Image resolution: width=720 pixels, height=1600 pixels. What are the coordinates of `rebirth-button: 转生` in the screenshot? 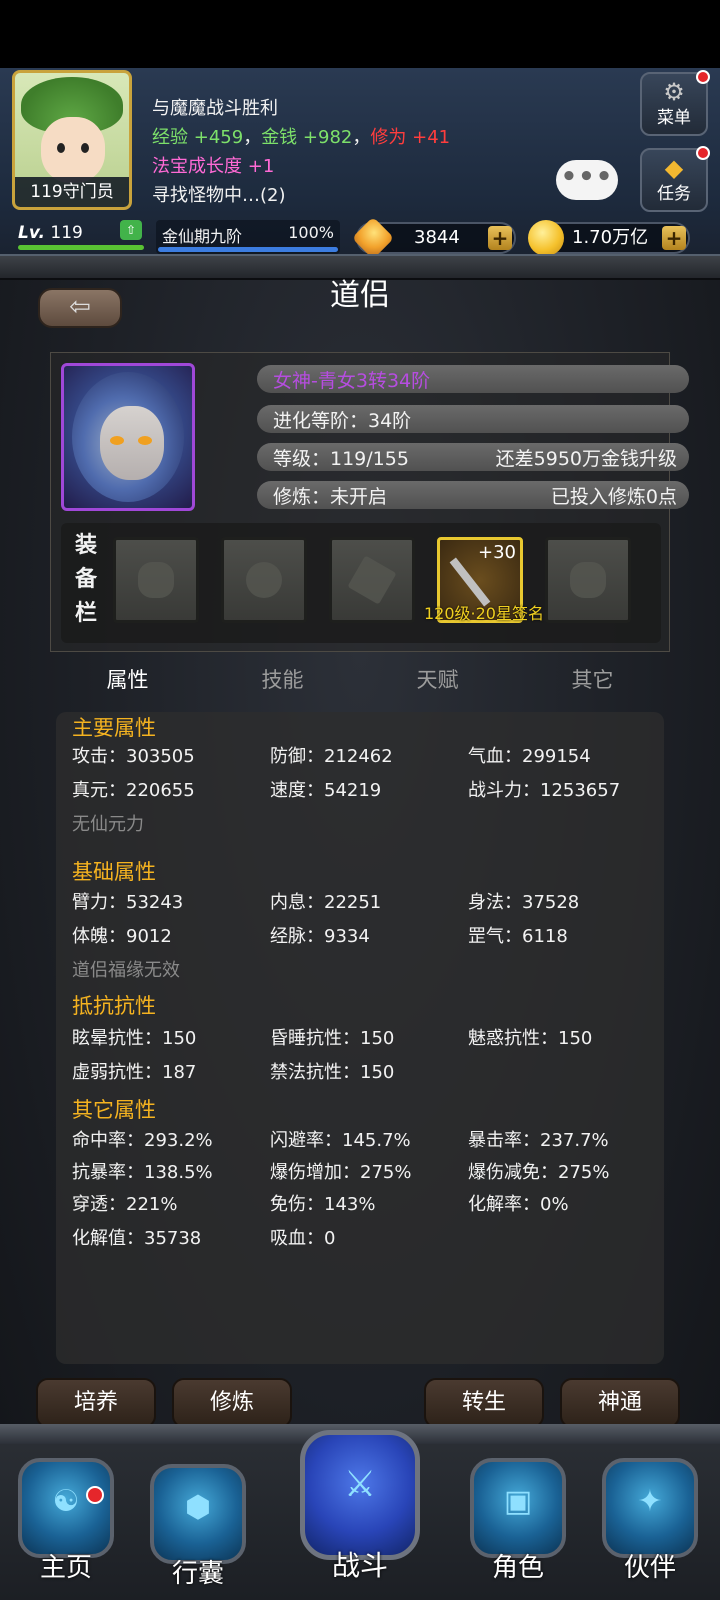 It's located at (484, 1403).